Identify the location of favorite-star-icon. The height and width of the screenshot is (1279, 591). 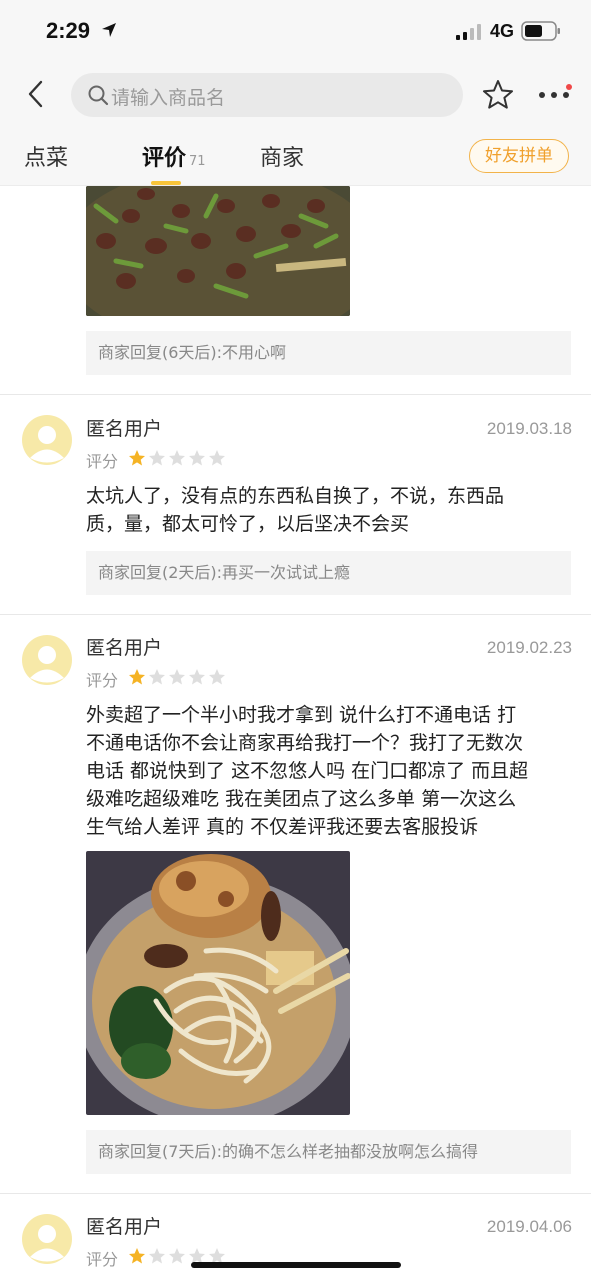
(498, 95).